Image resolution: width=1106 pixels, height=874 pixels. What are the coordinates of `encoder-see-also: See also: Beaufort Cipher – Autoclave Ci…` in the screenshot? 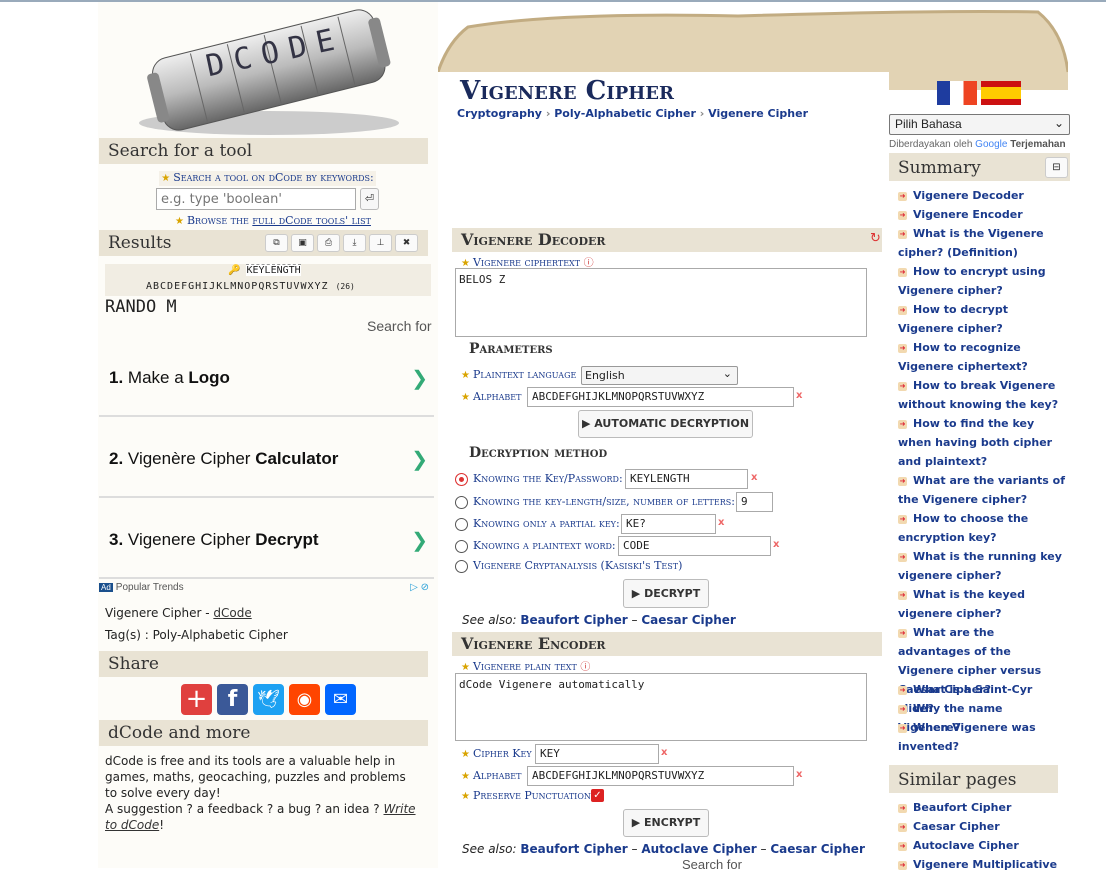 It's located at (663, 849).